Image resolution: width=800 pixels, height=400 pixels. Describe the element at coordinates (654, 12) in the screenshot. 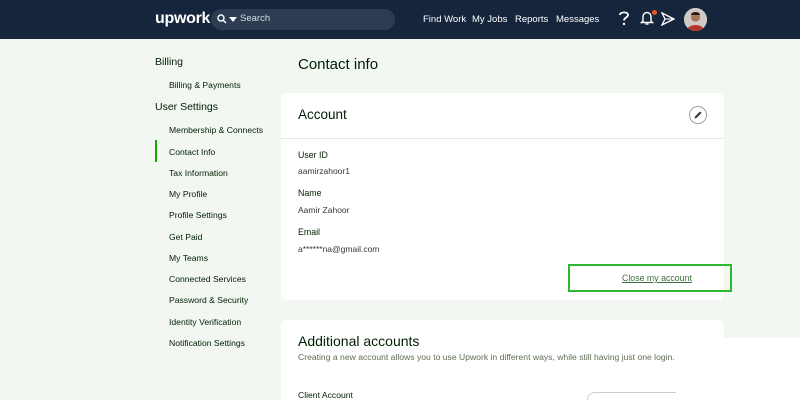

I see `notification-dot` at that location.